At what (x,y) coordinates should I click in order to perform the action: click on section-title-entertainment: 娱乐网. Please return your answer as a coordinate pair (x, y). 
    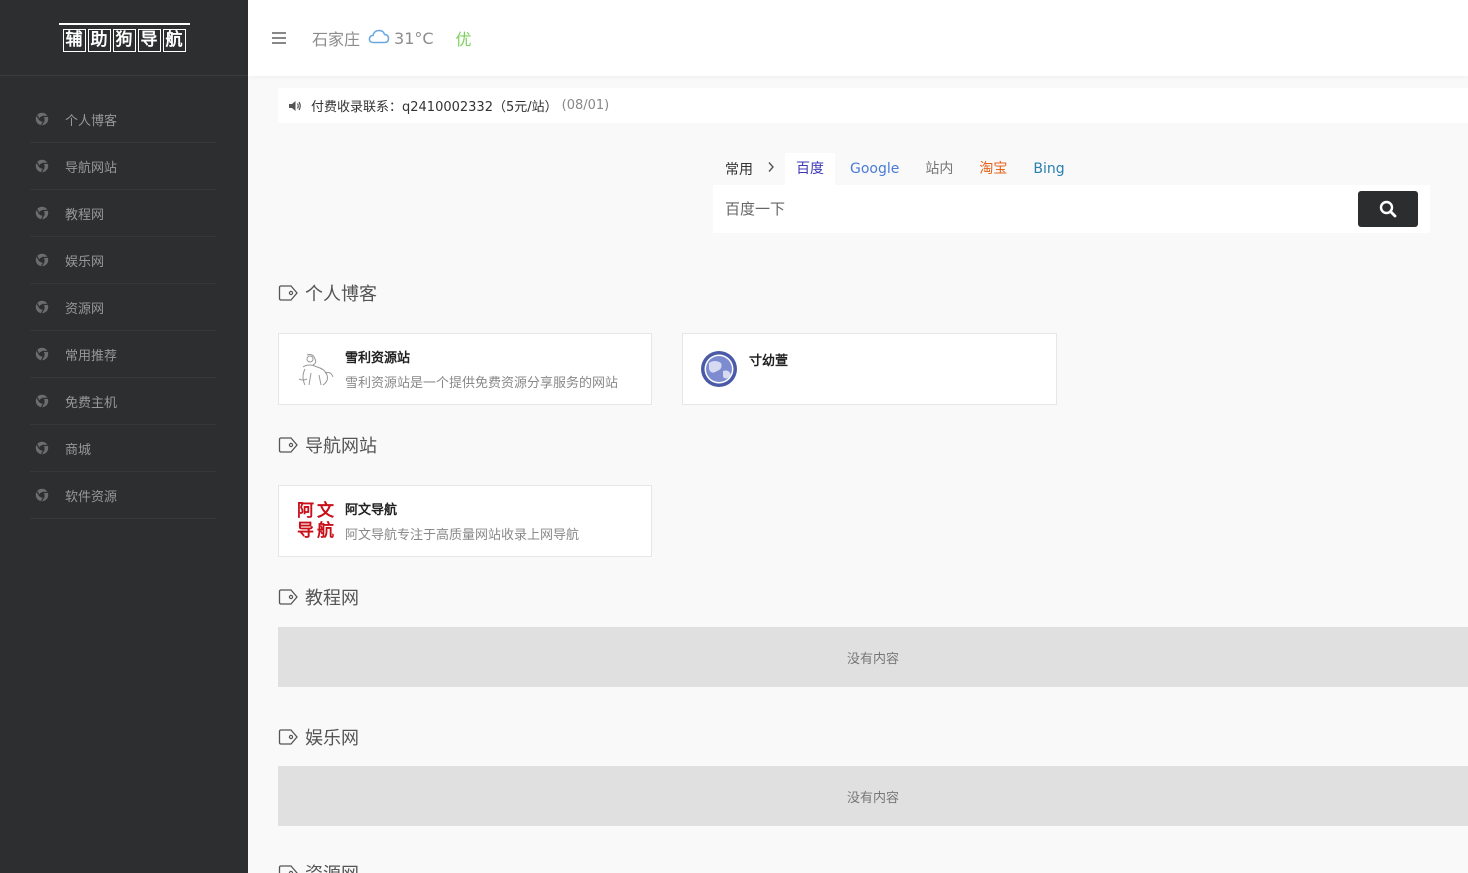
    Looking at the image, I should click on (318, 737).